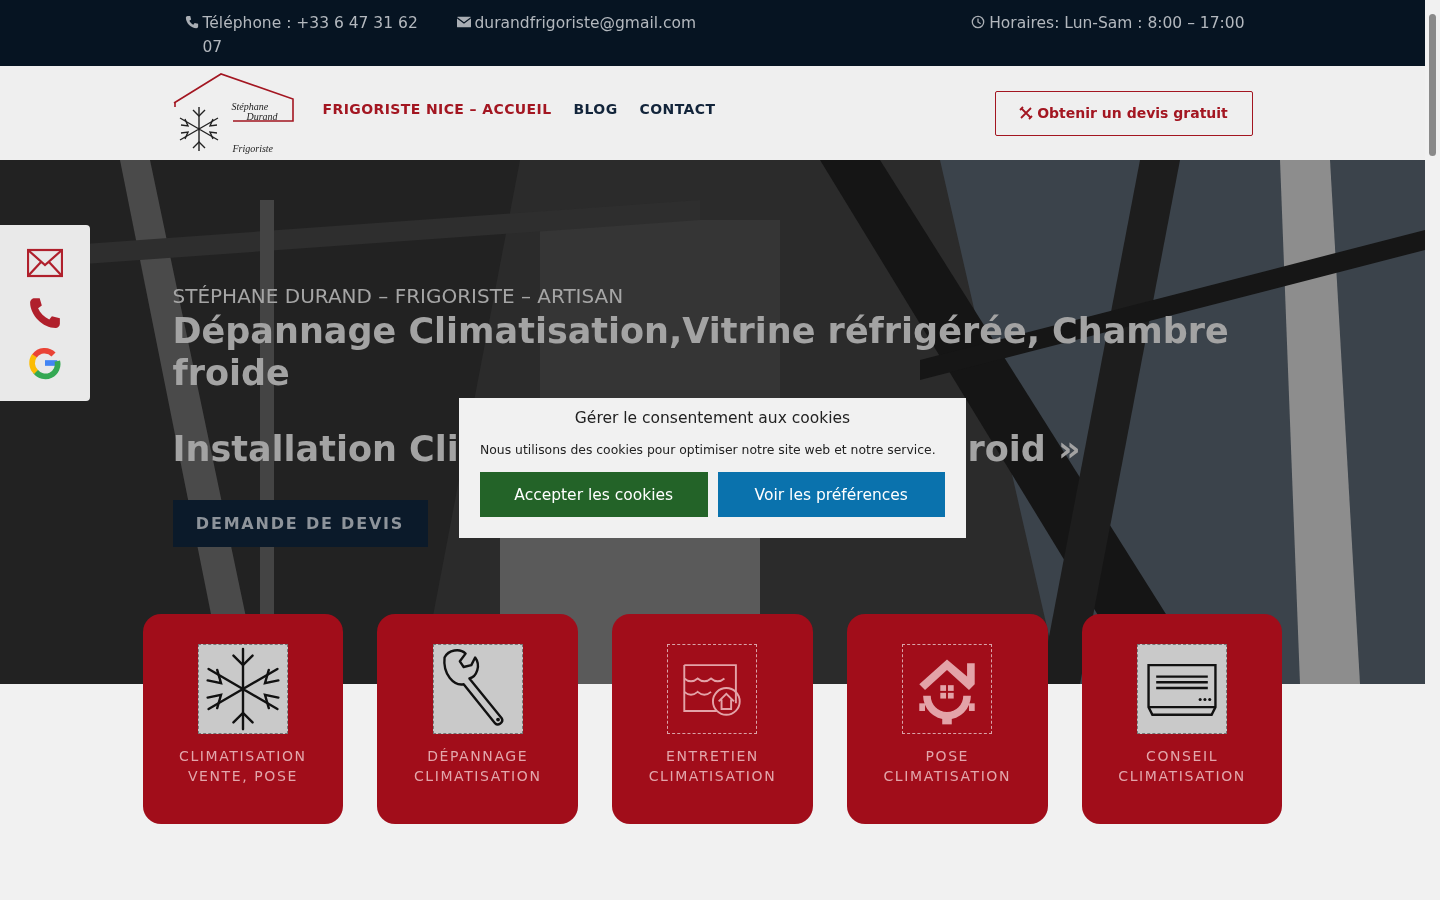 The image size is (1440, 900). Describe the element at coordinates (595, 109) in the screenshot. I see `nav-link: BLOG` at that location.